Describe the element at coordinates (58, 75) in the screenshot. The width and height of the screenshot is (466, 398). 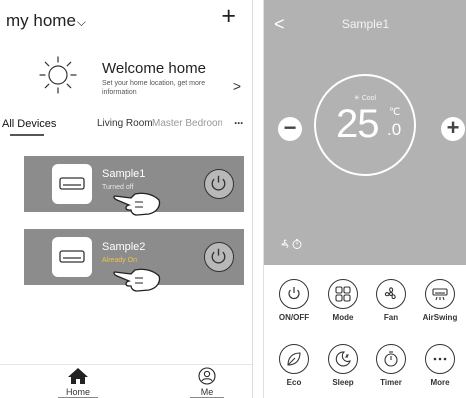
I see `sun-icon` at that location.